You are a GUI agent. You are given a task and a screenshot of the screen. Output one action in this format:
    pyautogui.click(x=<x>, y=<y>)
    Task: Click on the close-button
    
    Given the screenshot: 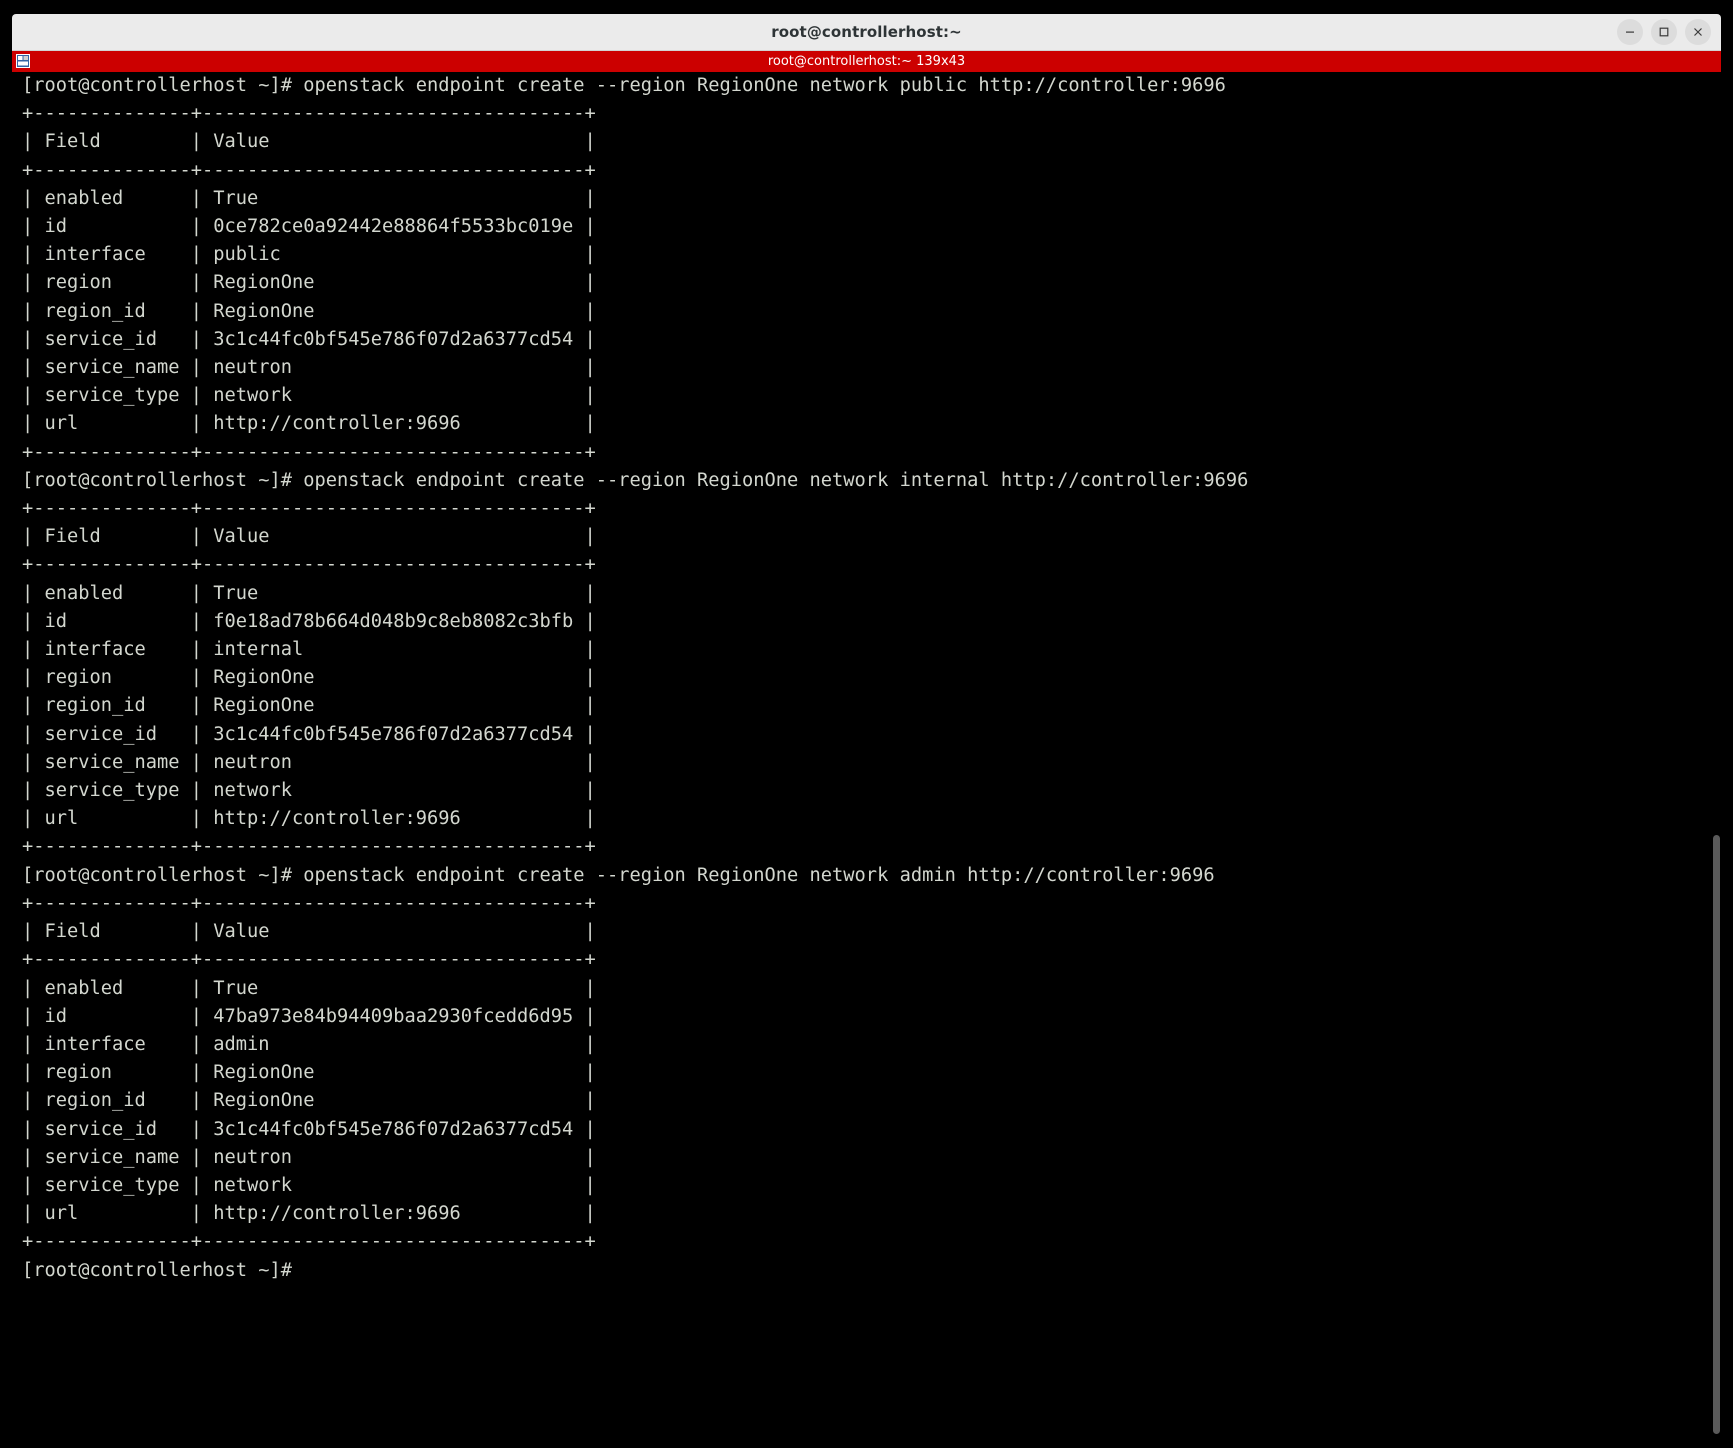 What is the action you would take?
    pyautogui.click(x=1698, y=32)
    